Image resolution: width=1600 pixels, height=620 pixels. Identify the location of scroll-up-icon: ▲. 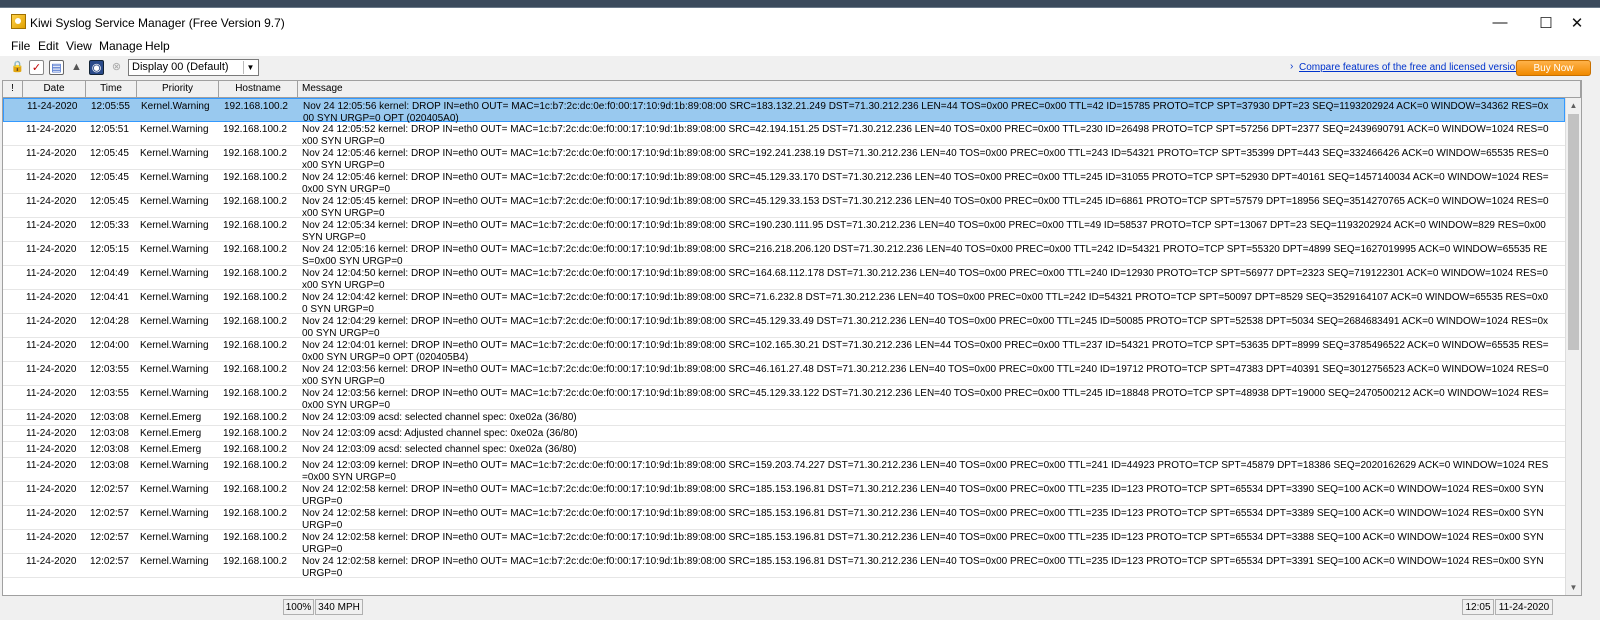
(1573, 105).